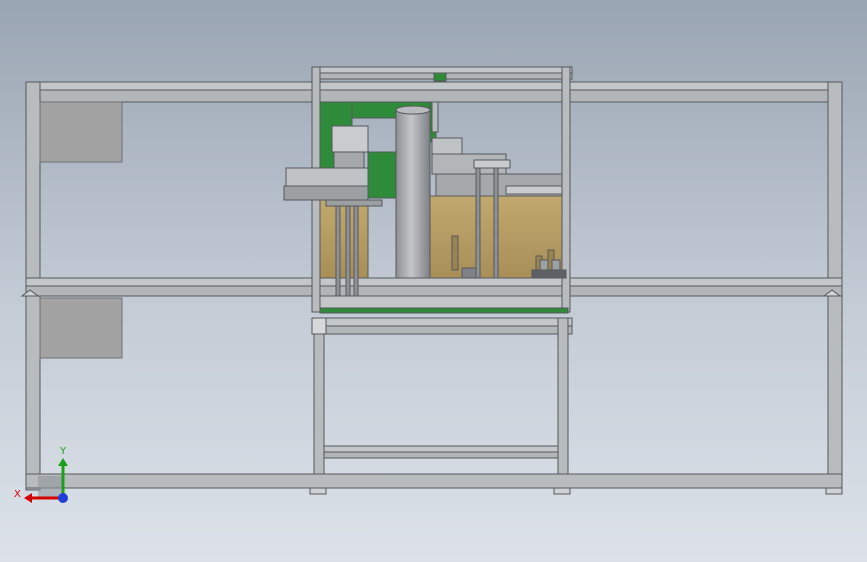 This screenshot has width=867, height=562. Describe the element at coordinates (383, 175) in the screenshot. I see `green-plate-mid` at that location.